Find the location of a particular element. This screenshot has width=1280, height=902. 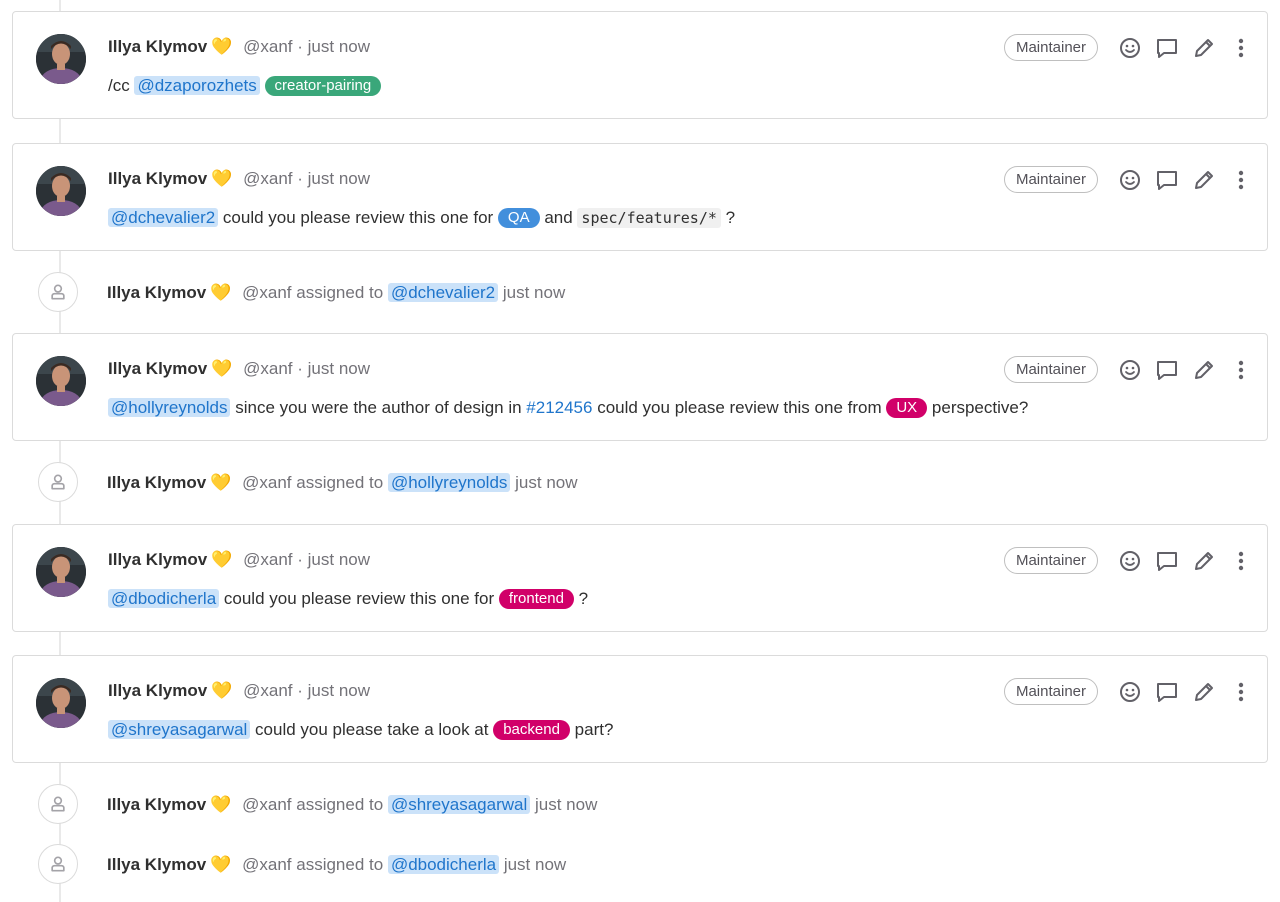

timeline-line is located at coordinates (60, 451).